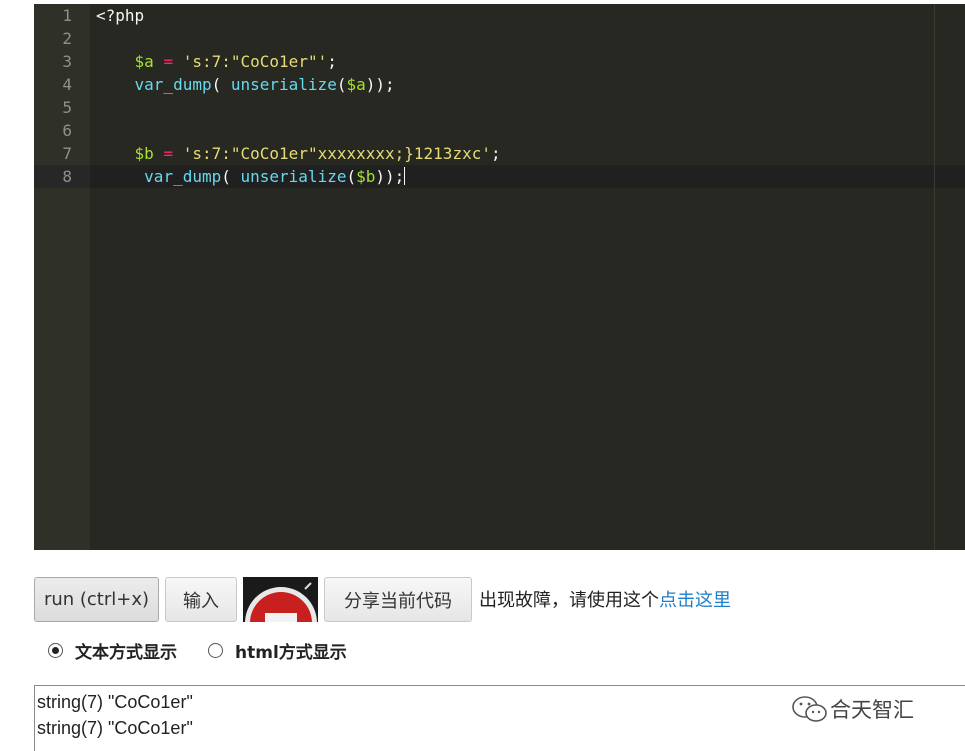 This screenshot has width=965, height=751. Describe the element at coordinates (215, 650) in the screenshot. I see `radio-html-mode-indicator` at that location.